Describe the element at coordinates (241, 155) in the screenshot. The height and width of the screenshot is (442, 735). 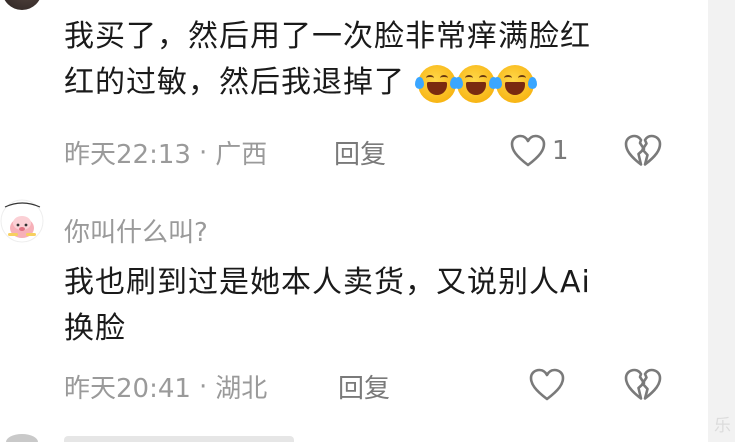
I see `location: 广西` at that location.